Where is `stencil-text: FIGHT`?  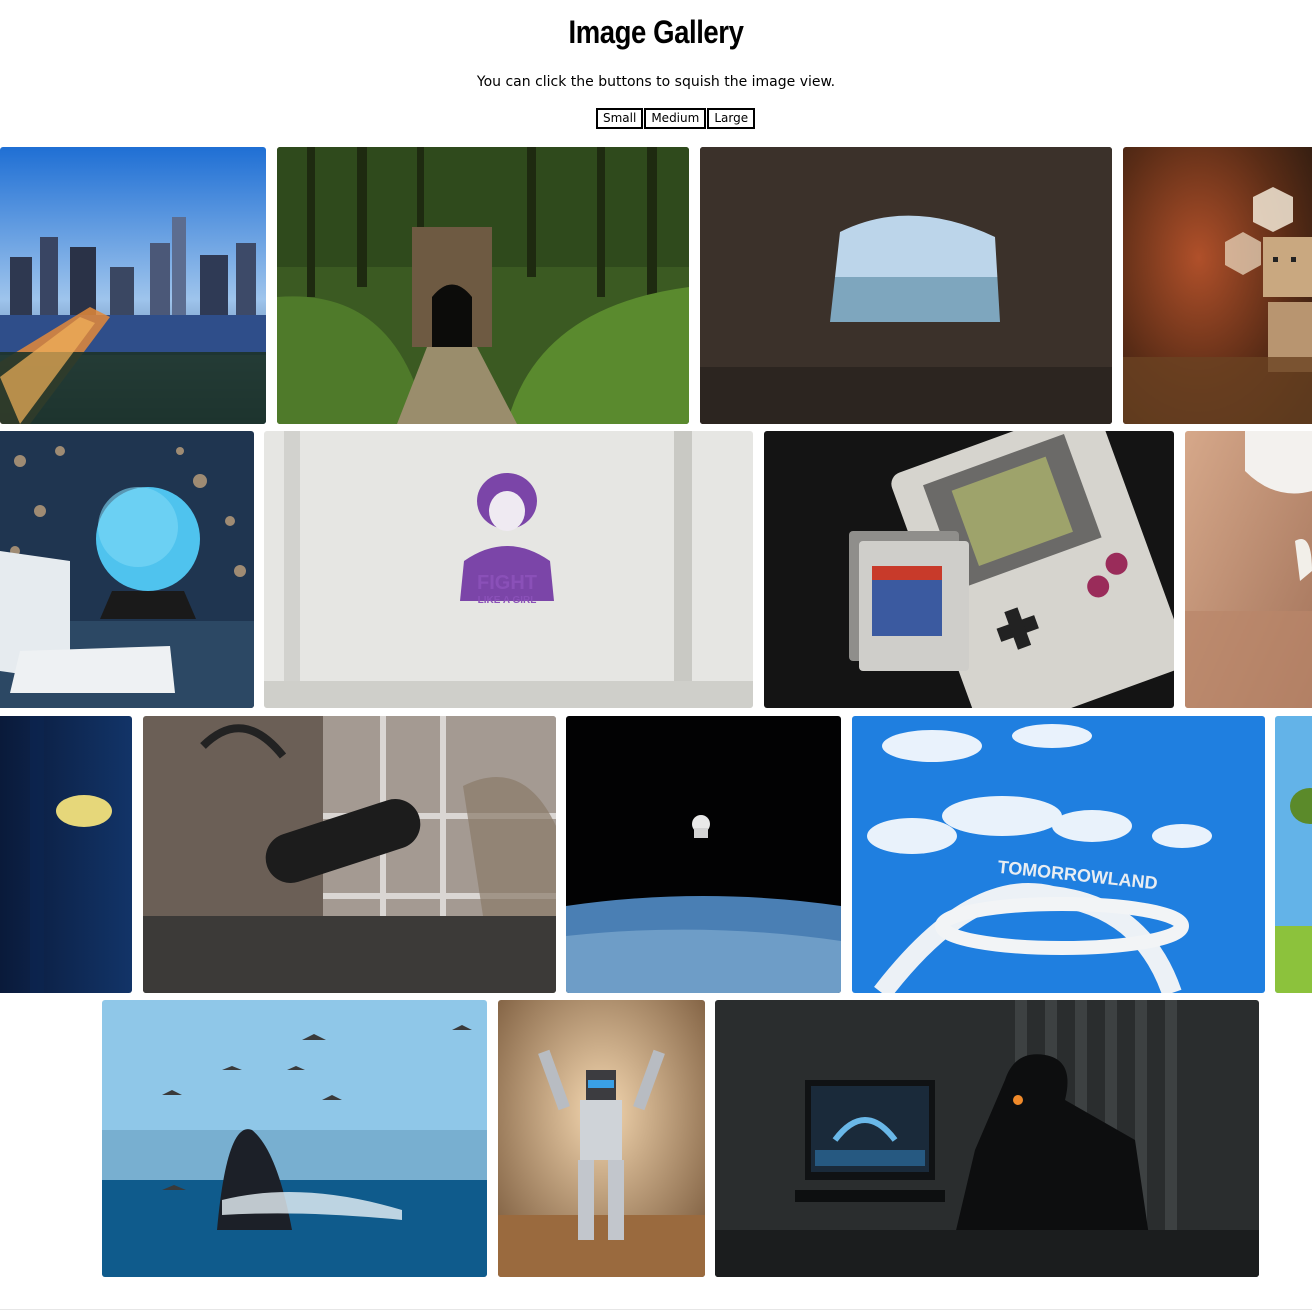
stencil-text: FIGHT is located at coordinates (507, 583).